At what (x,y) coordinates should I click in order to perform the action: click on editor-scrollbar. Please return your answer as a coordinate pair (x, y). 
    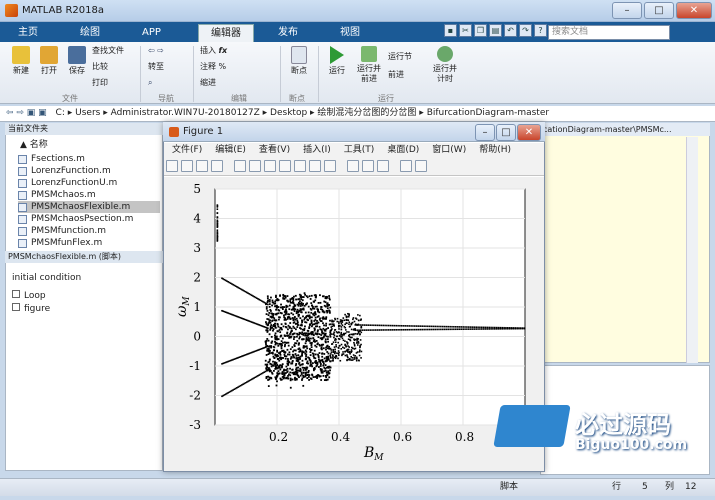
    Looking at the image, I should click on (692, 250).